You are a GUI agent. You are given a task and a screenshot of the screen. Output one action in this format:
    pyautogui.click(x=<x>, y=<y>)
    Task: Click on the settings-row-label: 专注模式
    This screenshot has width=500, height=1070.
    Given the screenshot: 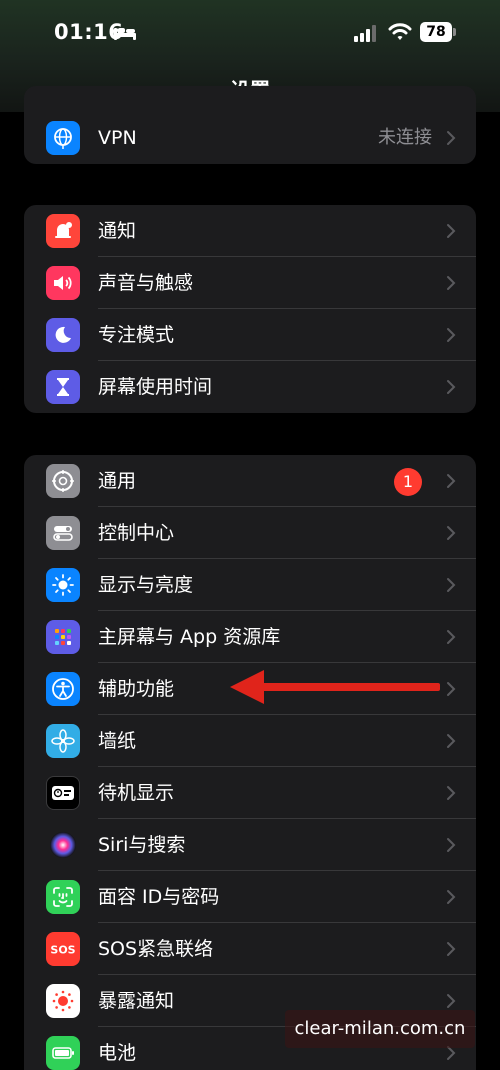 What is the action you would take?
    pyautogui.click(x=136, y=335)
    